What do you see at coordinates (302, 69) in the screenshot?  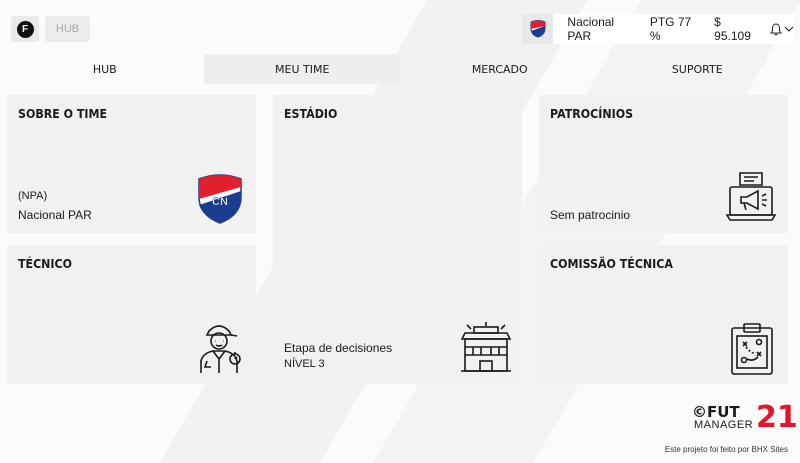 I see `tab-meu-time: MEU TIME` at bounding box center [302, 69].